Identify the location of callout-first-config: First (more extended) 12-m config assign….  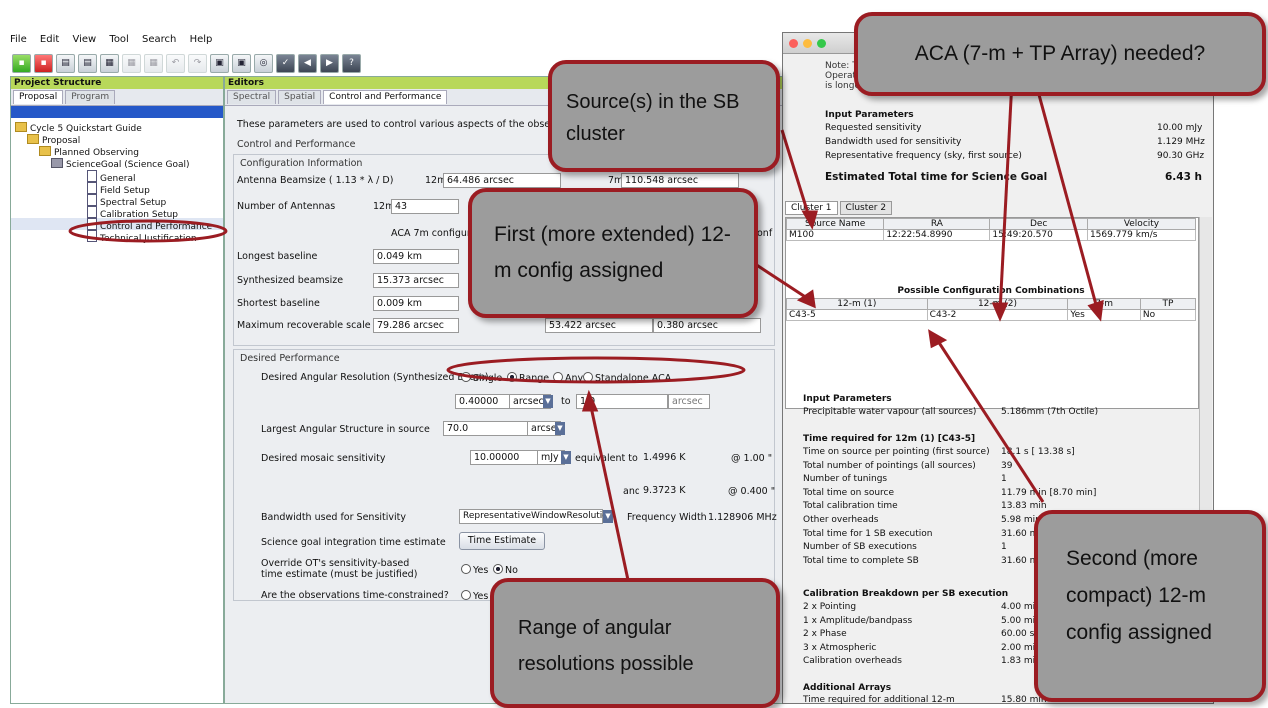
(613, 253).